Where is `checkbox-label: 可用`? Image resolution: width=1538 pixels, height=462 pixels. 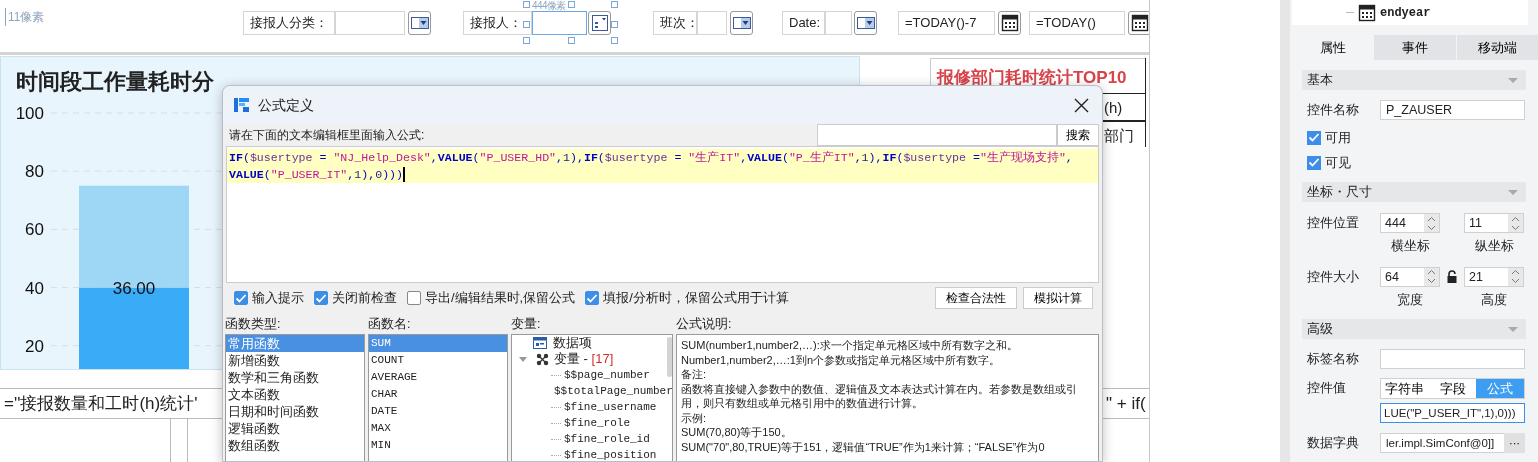 checkbox-label: 可用 is located at coordinates (1338, 137).